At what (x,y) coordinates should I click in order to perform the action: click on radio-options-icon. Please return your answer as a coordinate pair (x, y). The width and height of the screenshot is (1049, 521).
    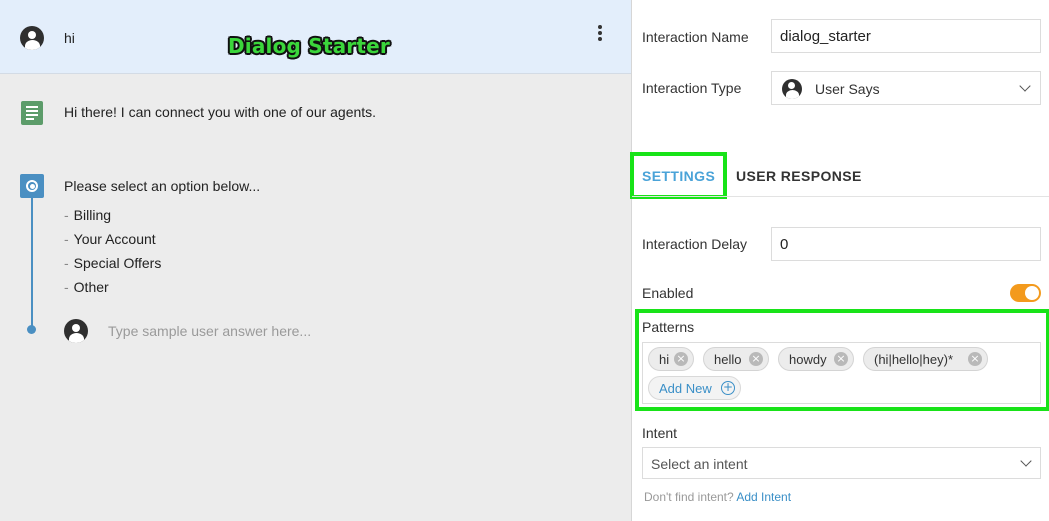
    Looking at the image, I should click on (32, 186).